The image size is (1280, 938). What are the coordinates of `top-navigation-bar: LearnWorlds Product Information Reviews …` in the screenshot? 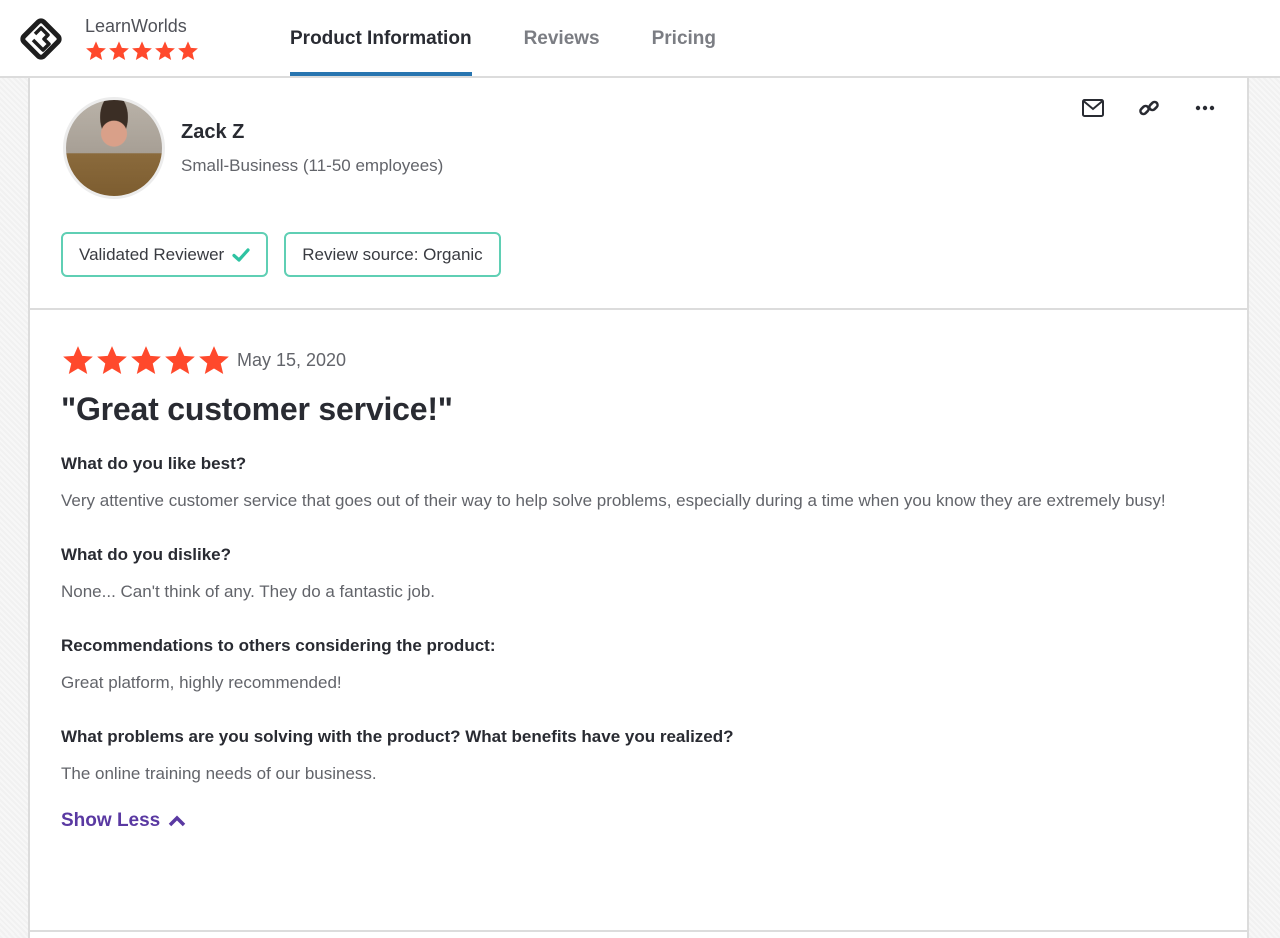 It's located at (640, 39).